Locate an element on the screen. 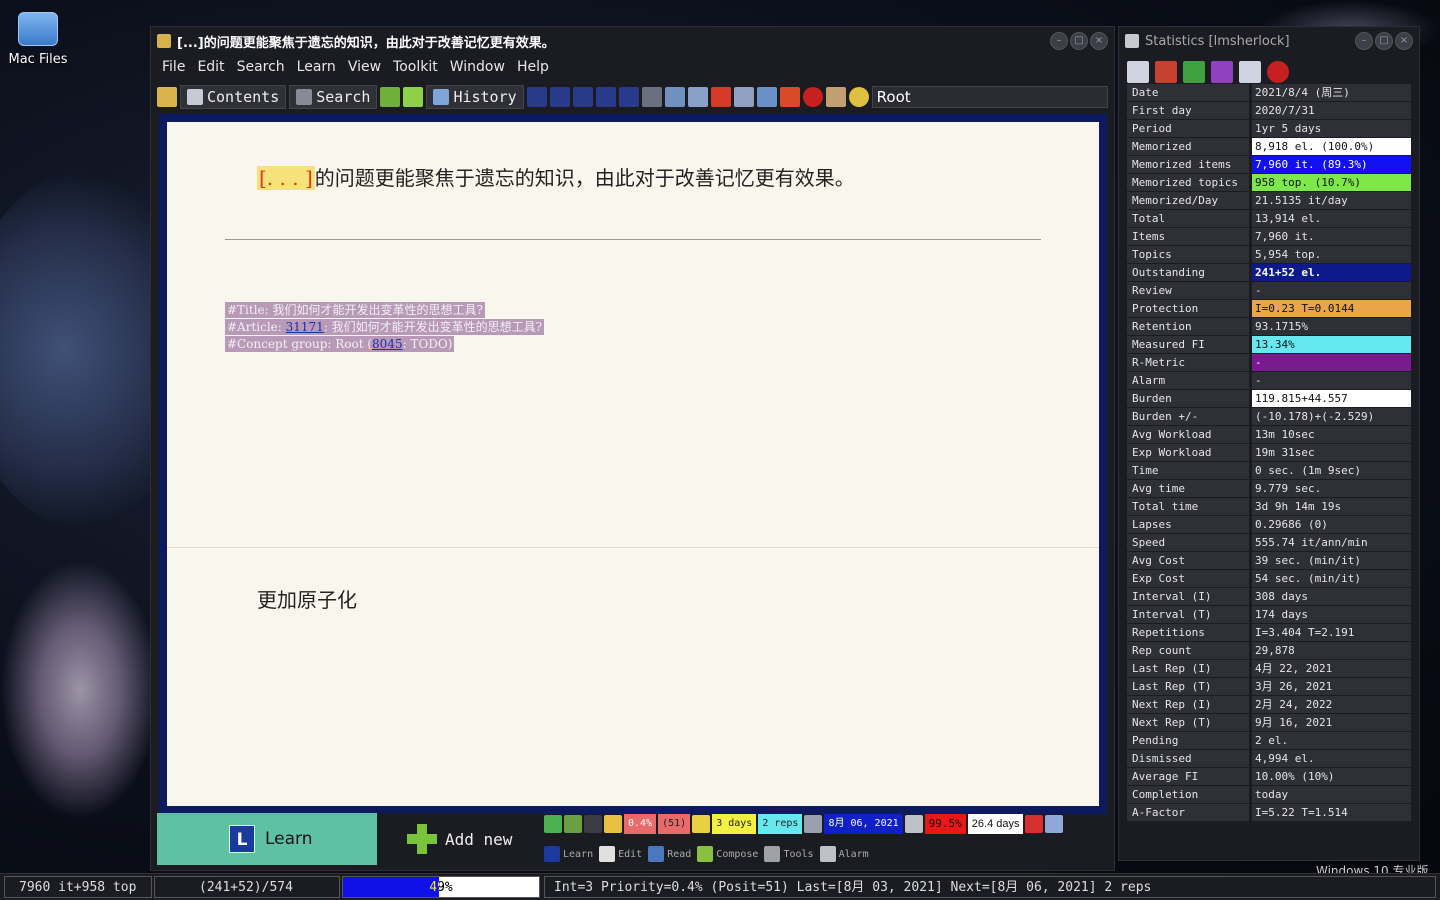 The width and height of the screenshot is (1440, 900). stats-key: Dismissed is located at coordinates (1188, 758).